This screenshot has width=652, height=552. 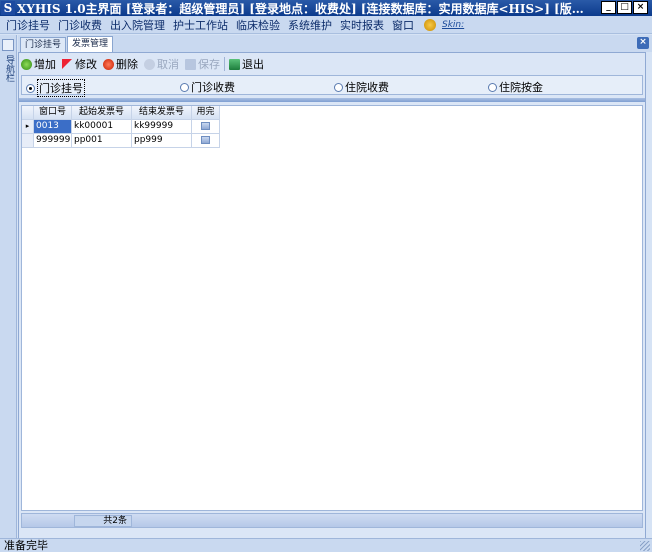 What do you see at coordinates (102, 141) in the screenshot?
I see `cell-start-invoice: pp001` at bounding box center [102, 141].